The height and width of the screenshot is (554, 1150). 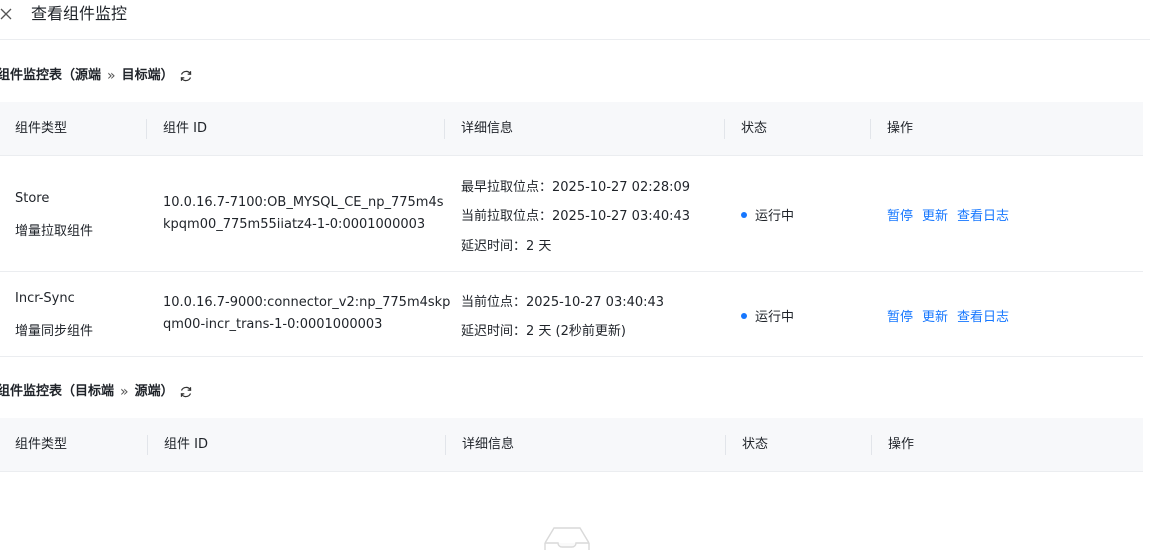 What do you see at coordinates (567, 535) in the screenshot?
I see `empty-inbox-icon` at bounding box center [567, 535].